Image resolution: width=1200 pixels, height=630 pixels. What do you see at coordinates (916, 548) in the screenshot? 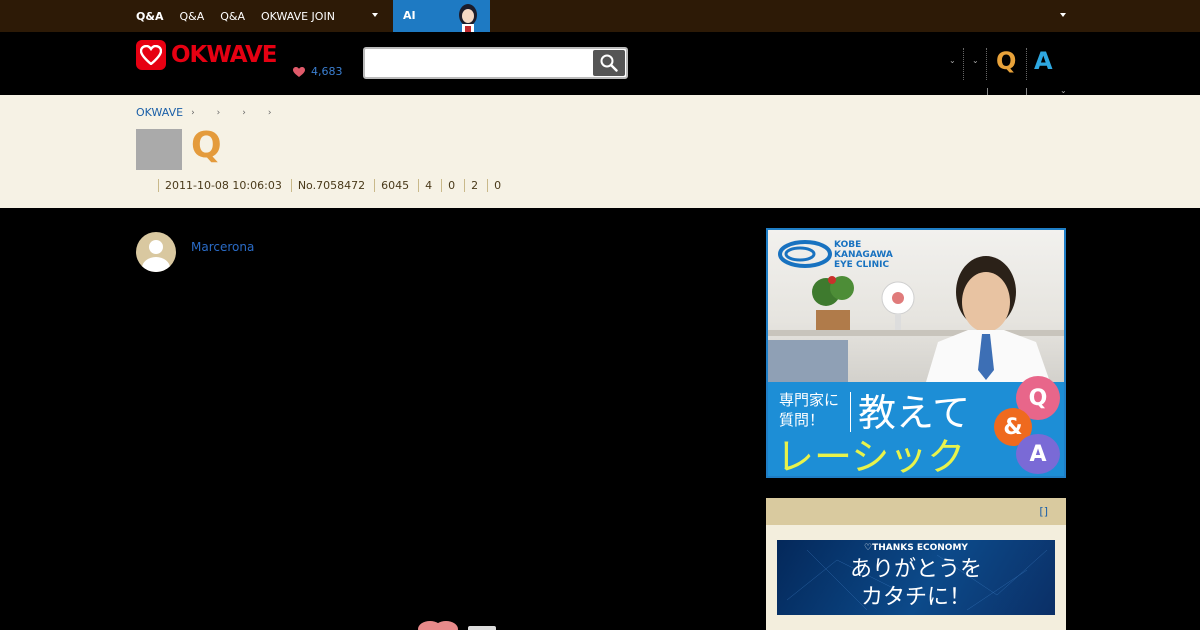
I see `banner-small-text: ♡THANKS ECONOMY` at bounding box center [916, 548].